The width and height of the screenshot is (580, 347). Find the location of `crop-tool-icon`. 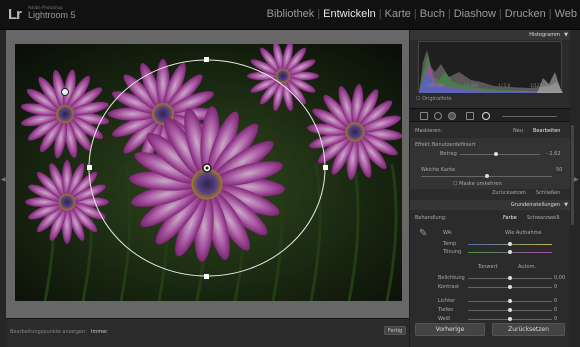

crop-tool-icon is located at coordinates (424, 116).